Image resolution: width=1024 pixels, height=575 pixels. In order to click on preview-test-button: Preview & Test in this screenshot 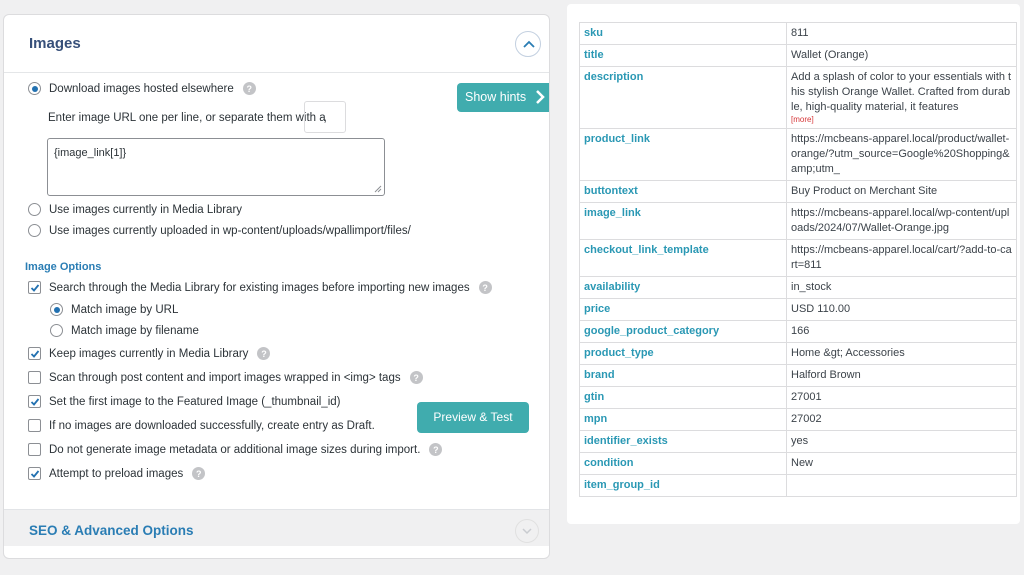, I will do `click(473, 417)`.